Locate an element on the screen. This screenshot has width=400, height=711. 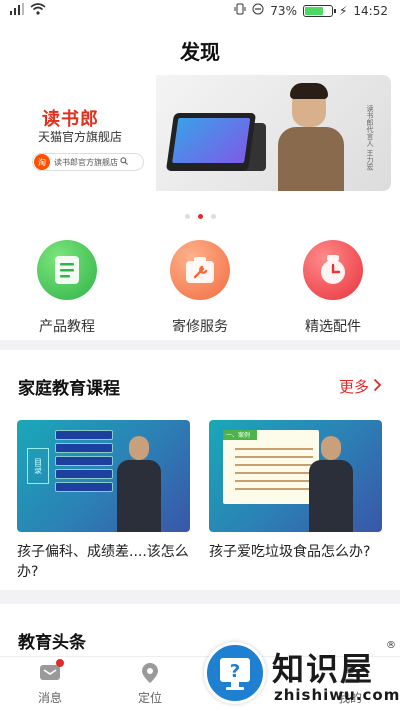
quick-link-tutorial: 产品教程 is located at coordinates (67, 288).